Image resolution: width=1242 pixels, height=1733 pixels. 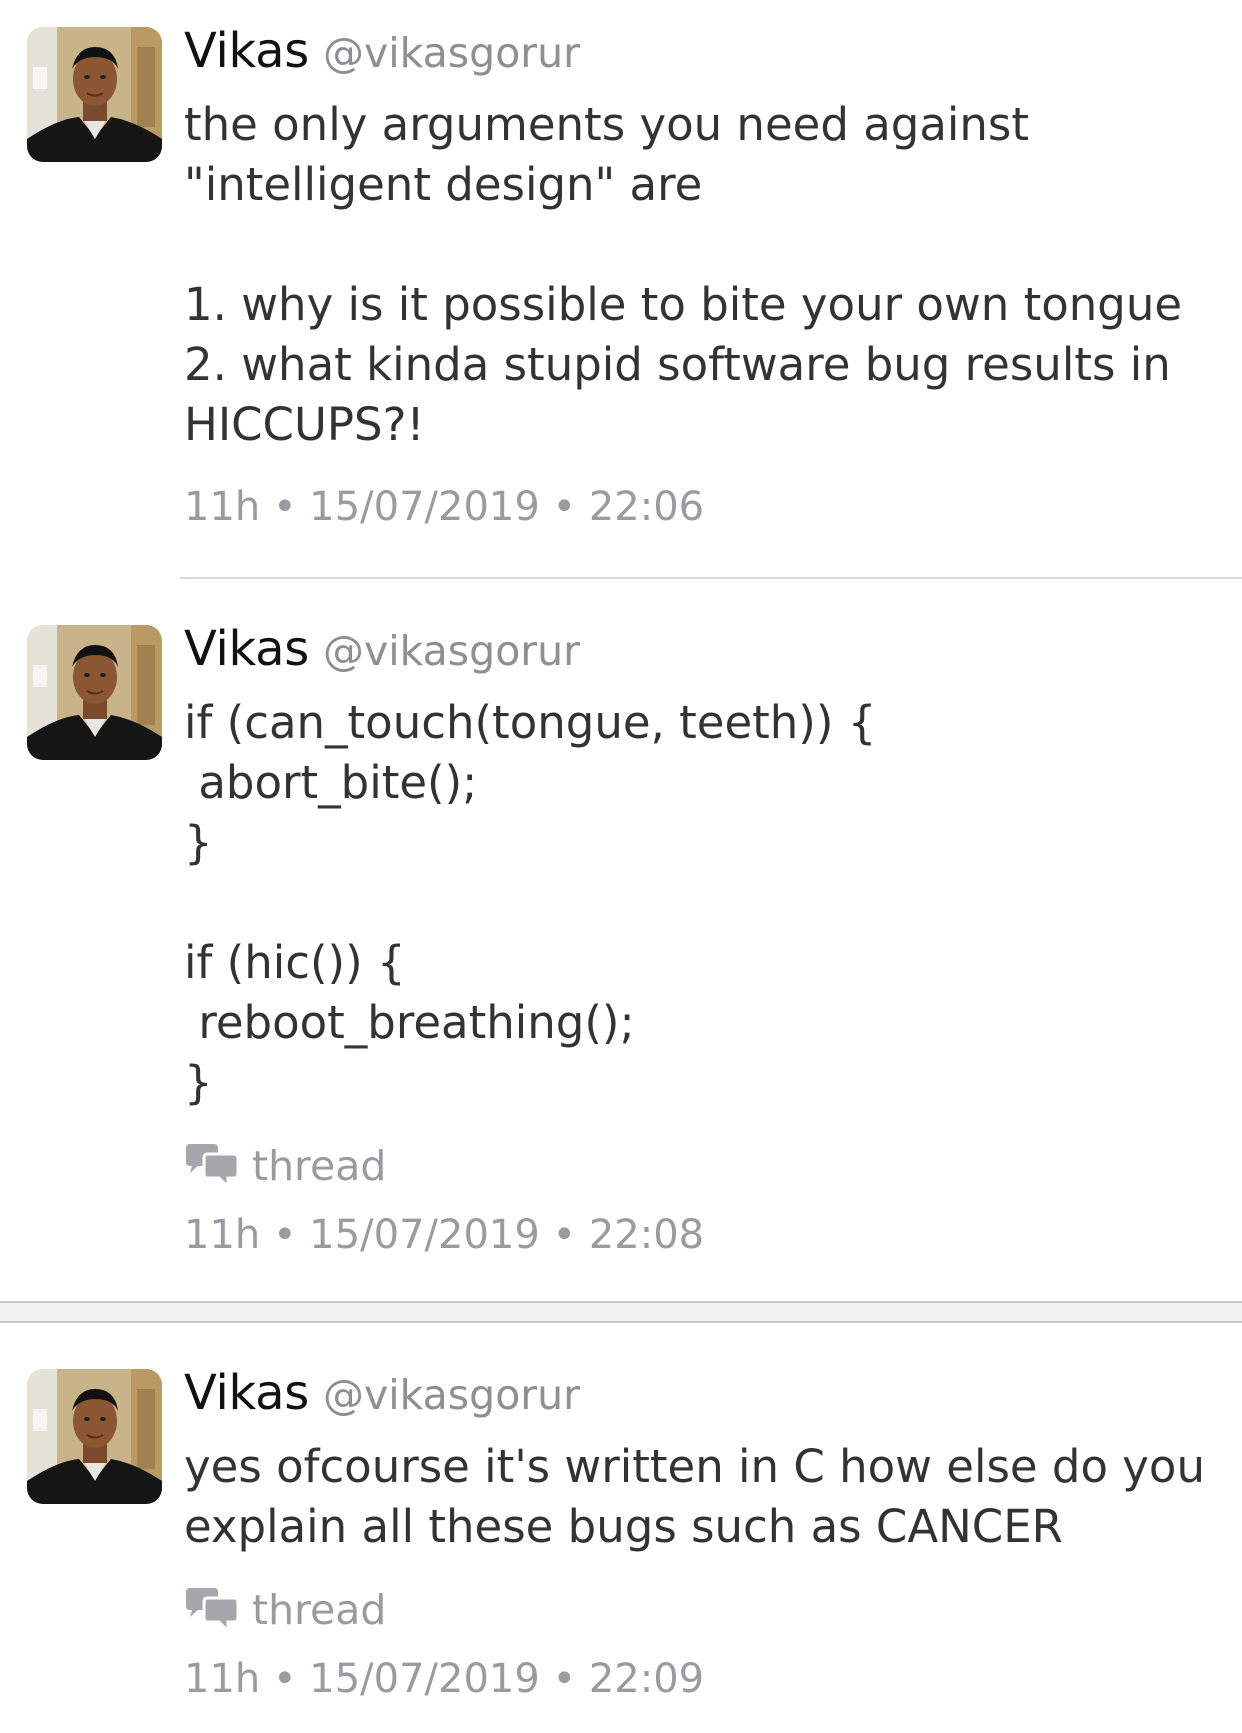 What do you see at coordinates (444, 1679) in the screenshot?
I see `tweet-timestamp: 11h • 15/07/2019 • 22:09` at bounding box center [444, 1679].